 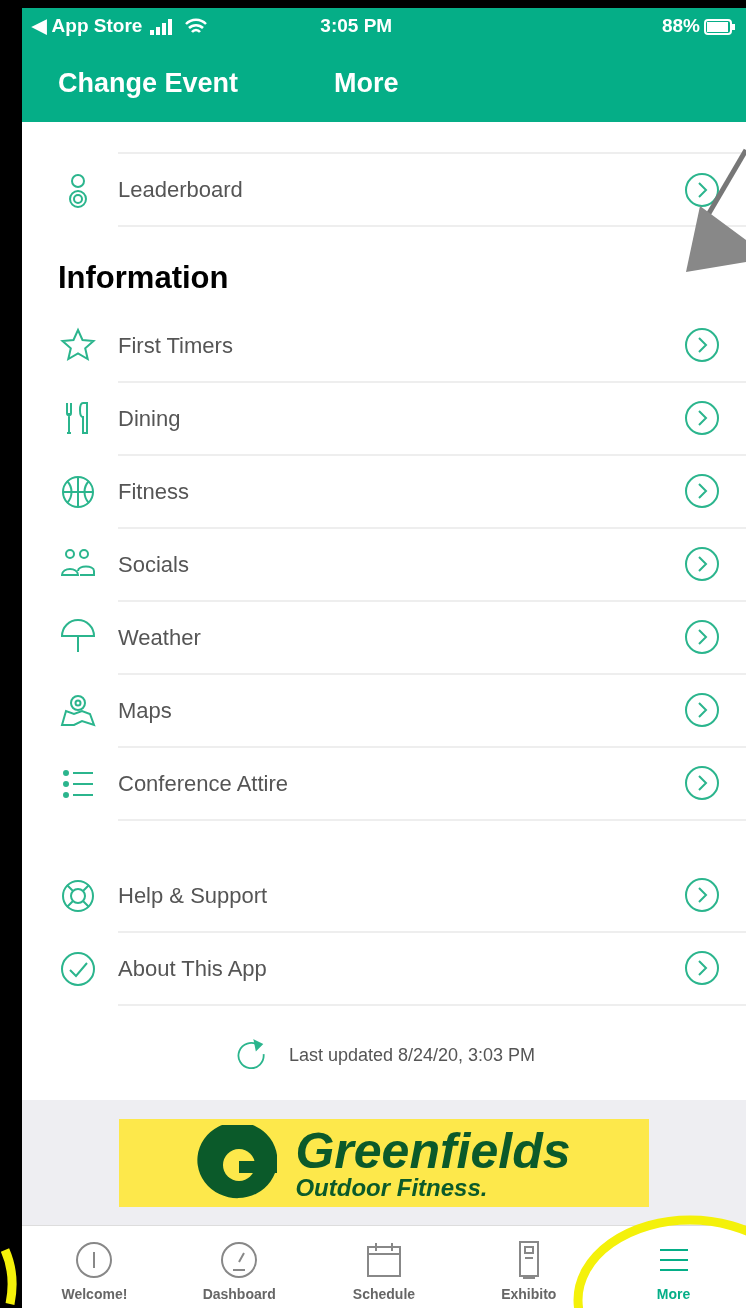 I want to click on section-heading: Information, so click(x=143, y=278).